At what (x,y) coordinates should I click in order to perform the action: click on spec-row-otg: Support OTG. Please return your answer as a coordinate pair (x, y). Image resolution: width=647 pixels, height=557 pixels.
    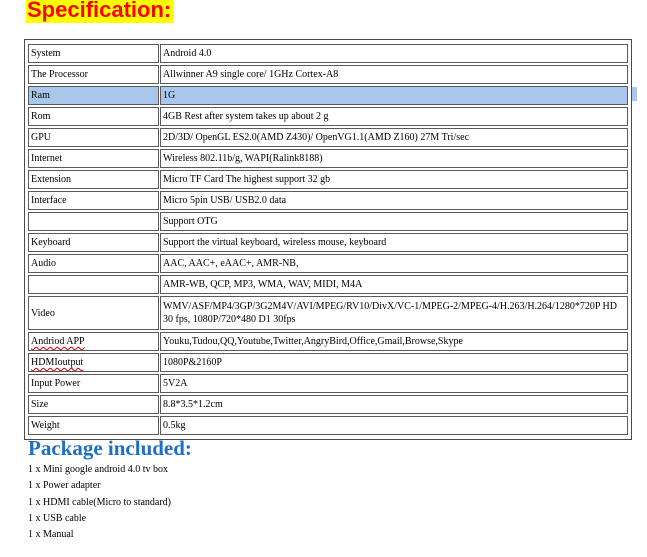
    Looking at the image, I should click on (328, 221).